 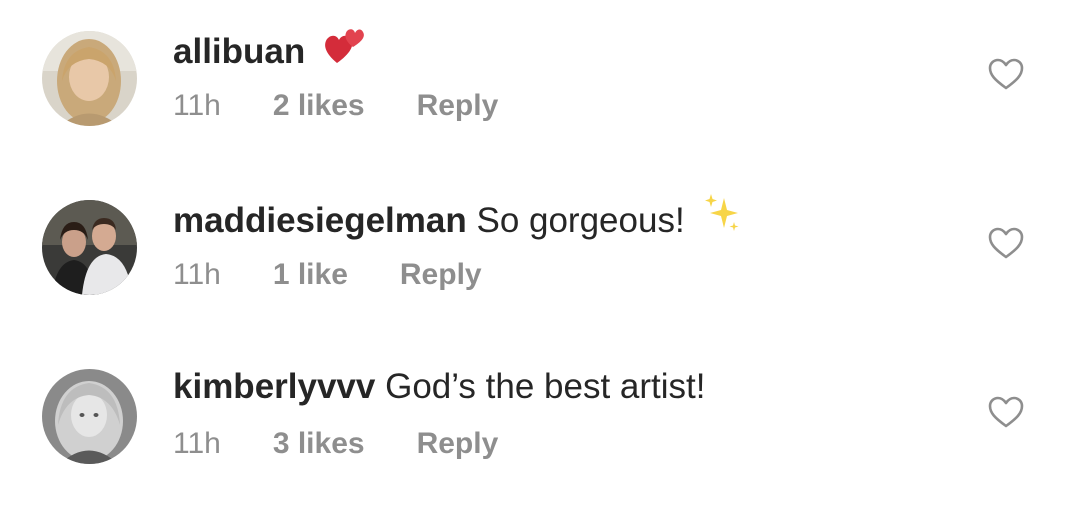 What do you see at coordinates (345, 49) in the screenshot?
I see `two-hearts-emoji` at bounding box center [345, 49].